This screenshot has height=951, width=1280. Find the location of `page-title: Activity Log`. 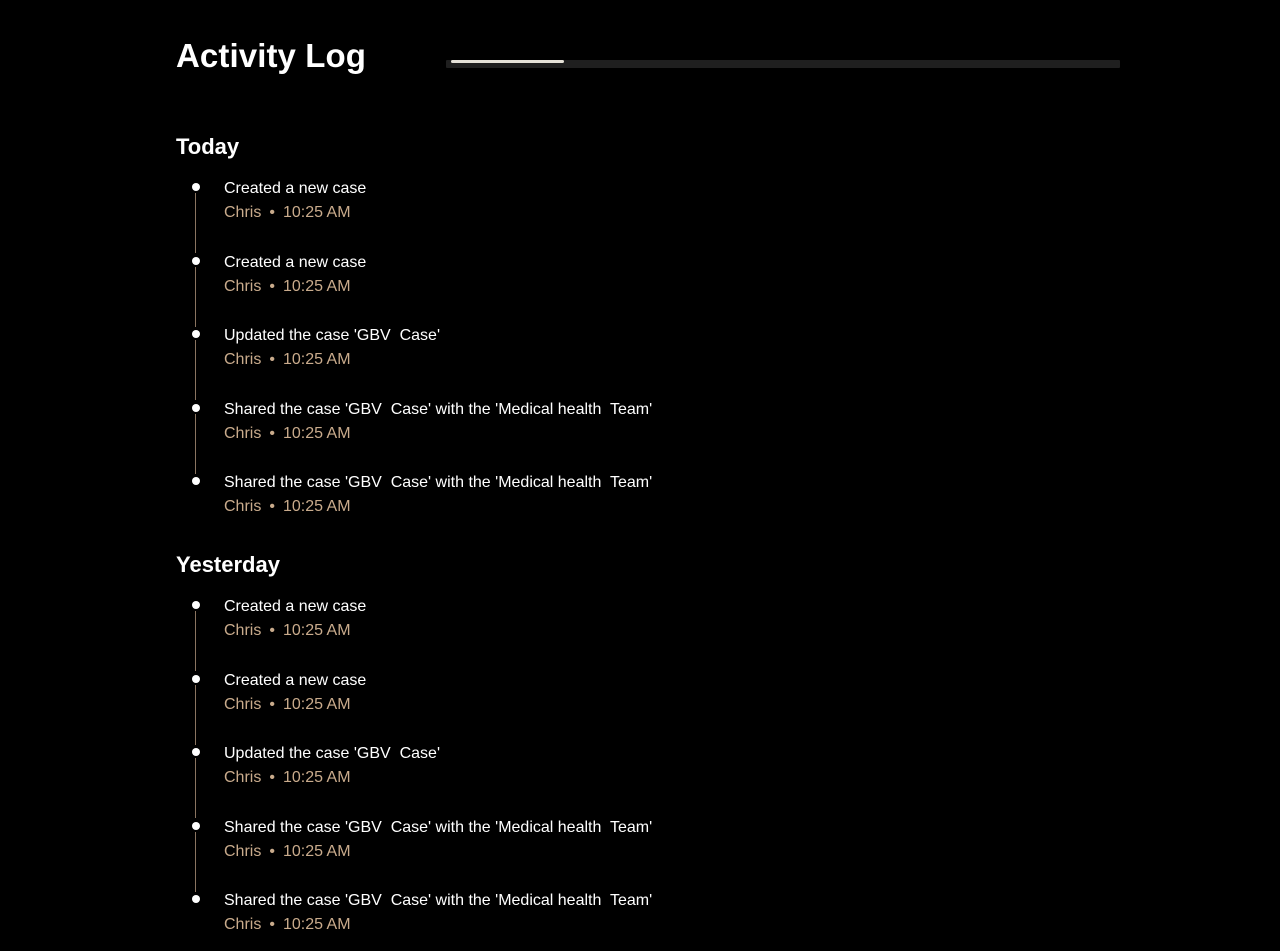

page-title: Activity Log is located at coordinates (271, 55).